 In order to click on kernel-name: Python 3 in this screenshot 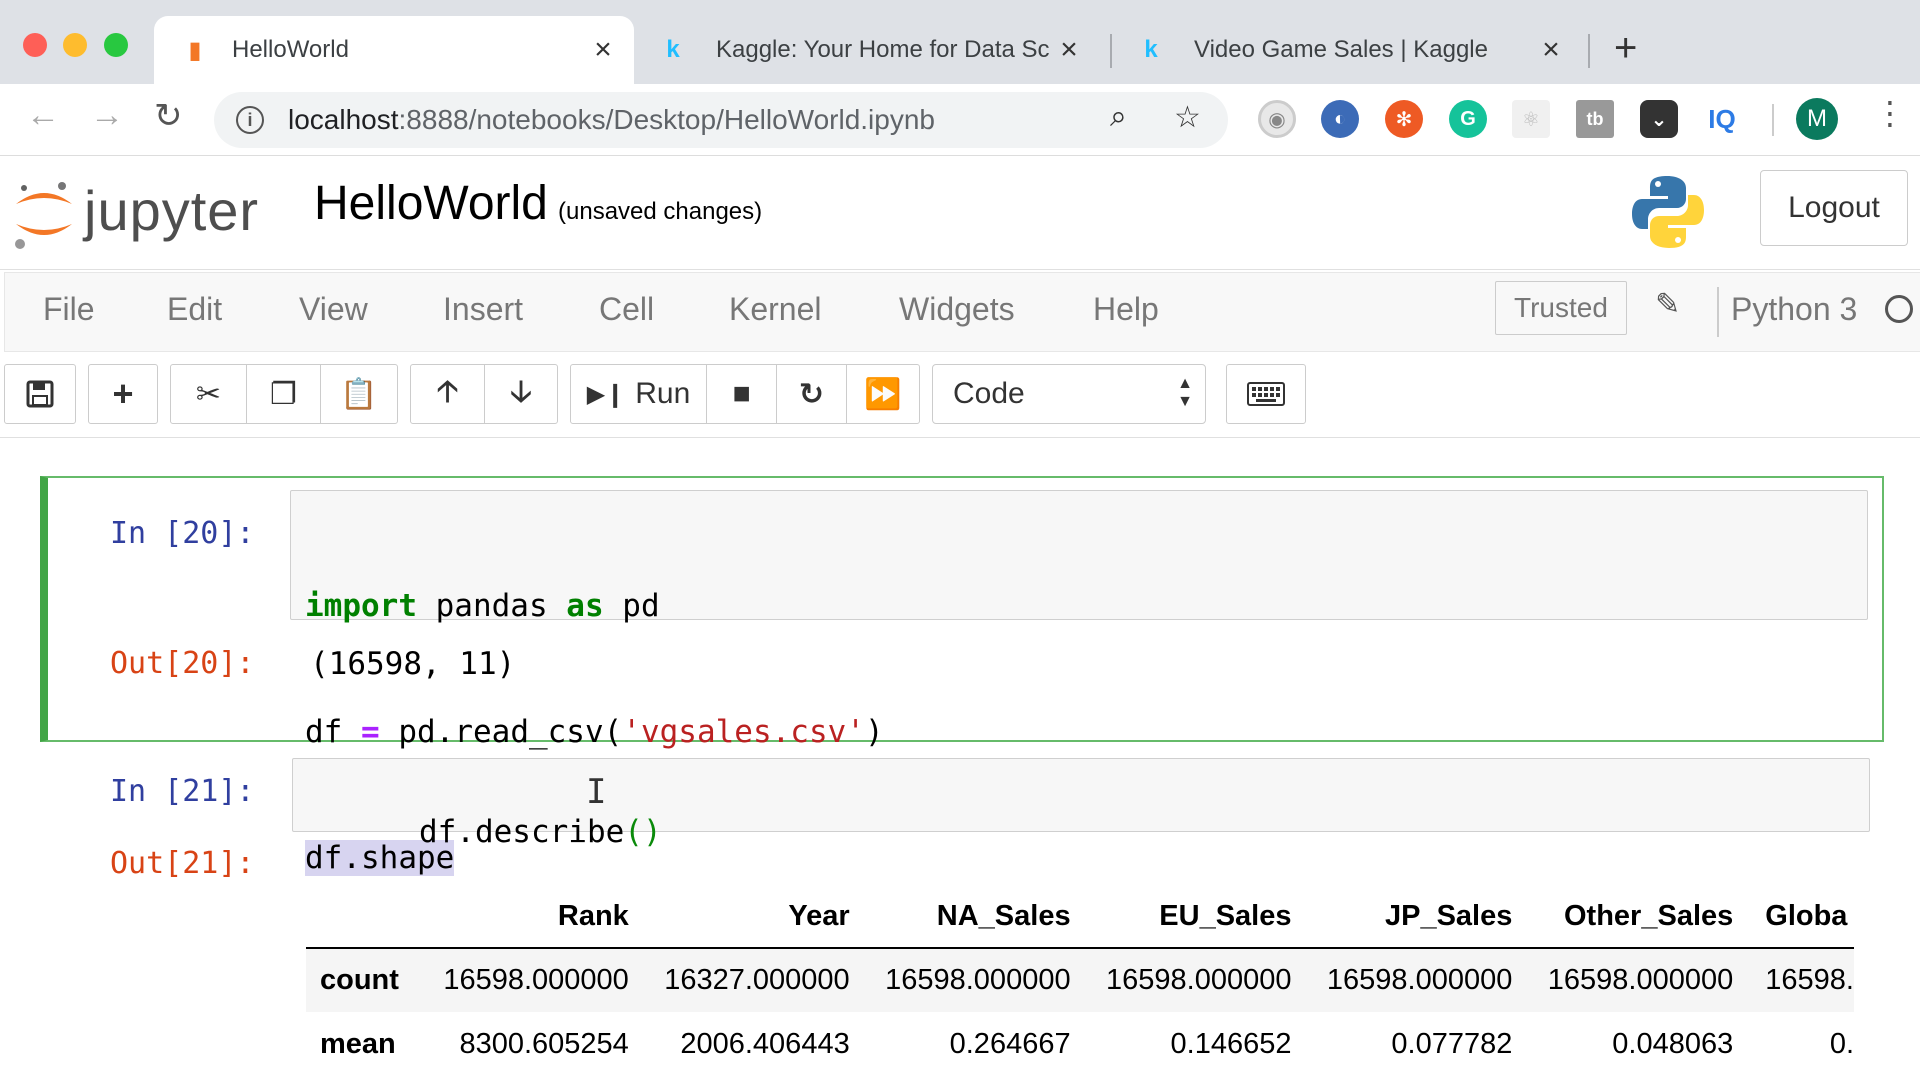, I will do `click(1794, 309)`.